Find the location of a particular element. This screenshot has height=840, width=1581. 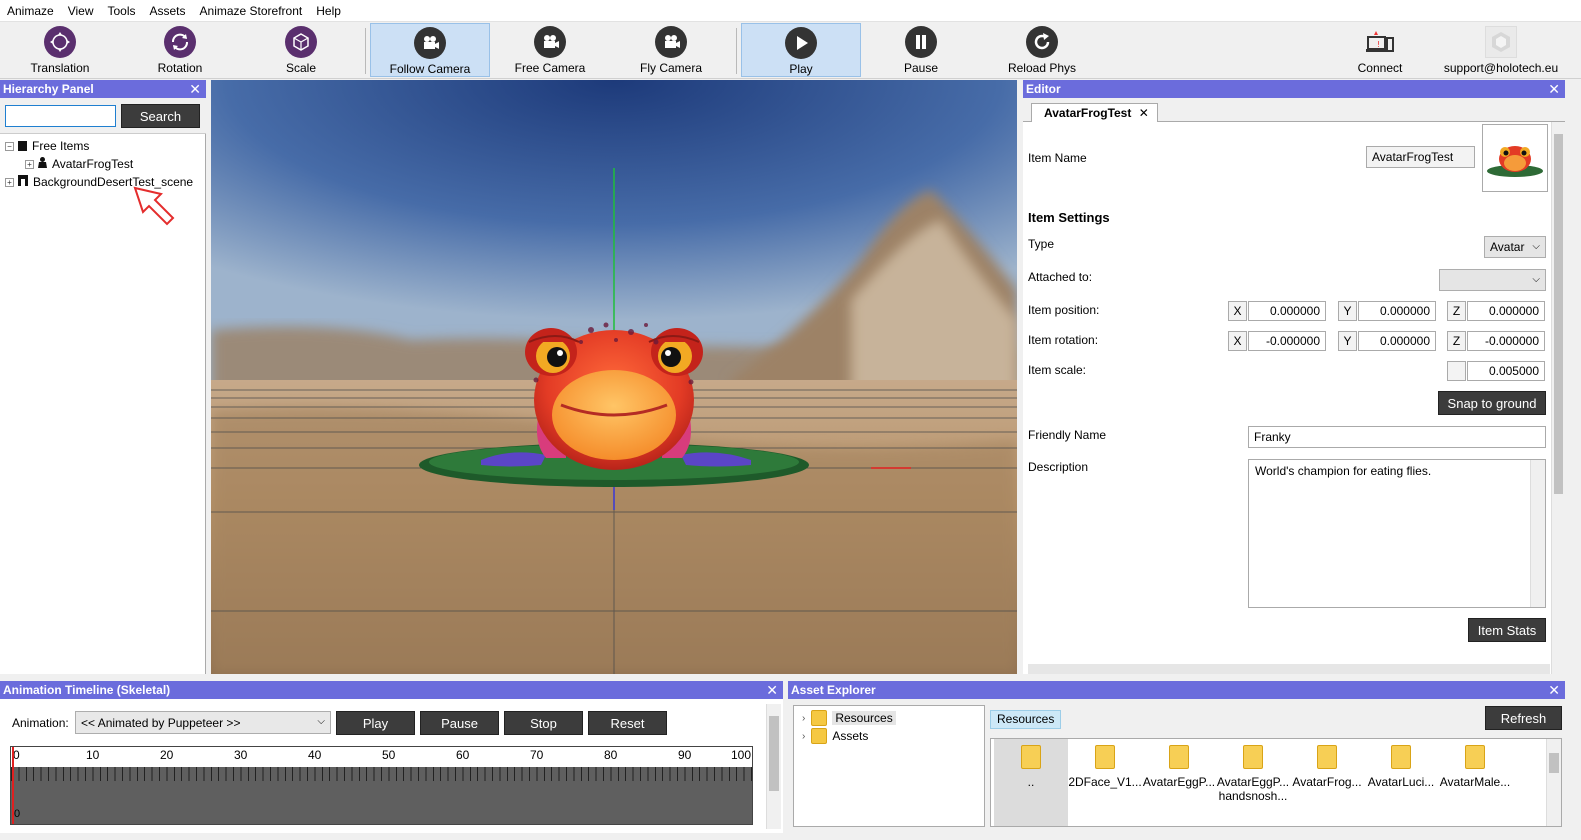

tick-label: 80 is located at coordinates (611, 755).